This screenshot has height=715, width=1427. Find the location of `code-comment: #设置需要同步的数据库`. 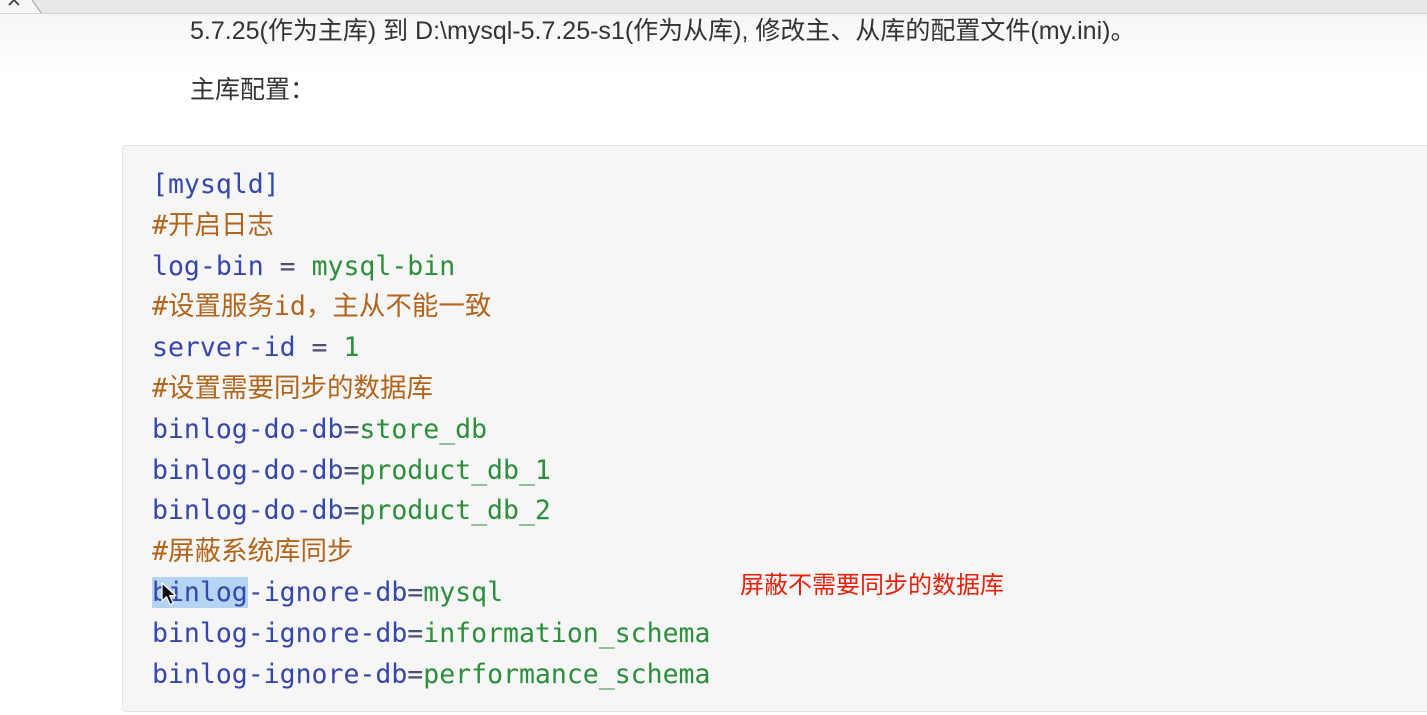

code-comment: #设置需要同步的数据库 is located at coordinates (292, 388).